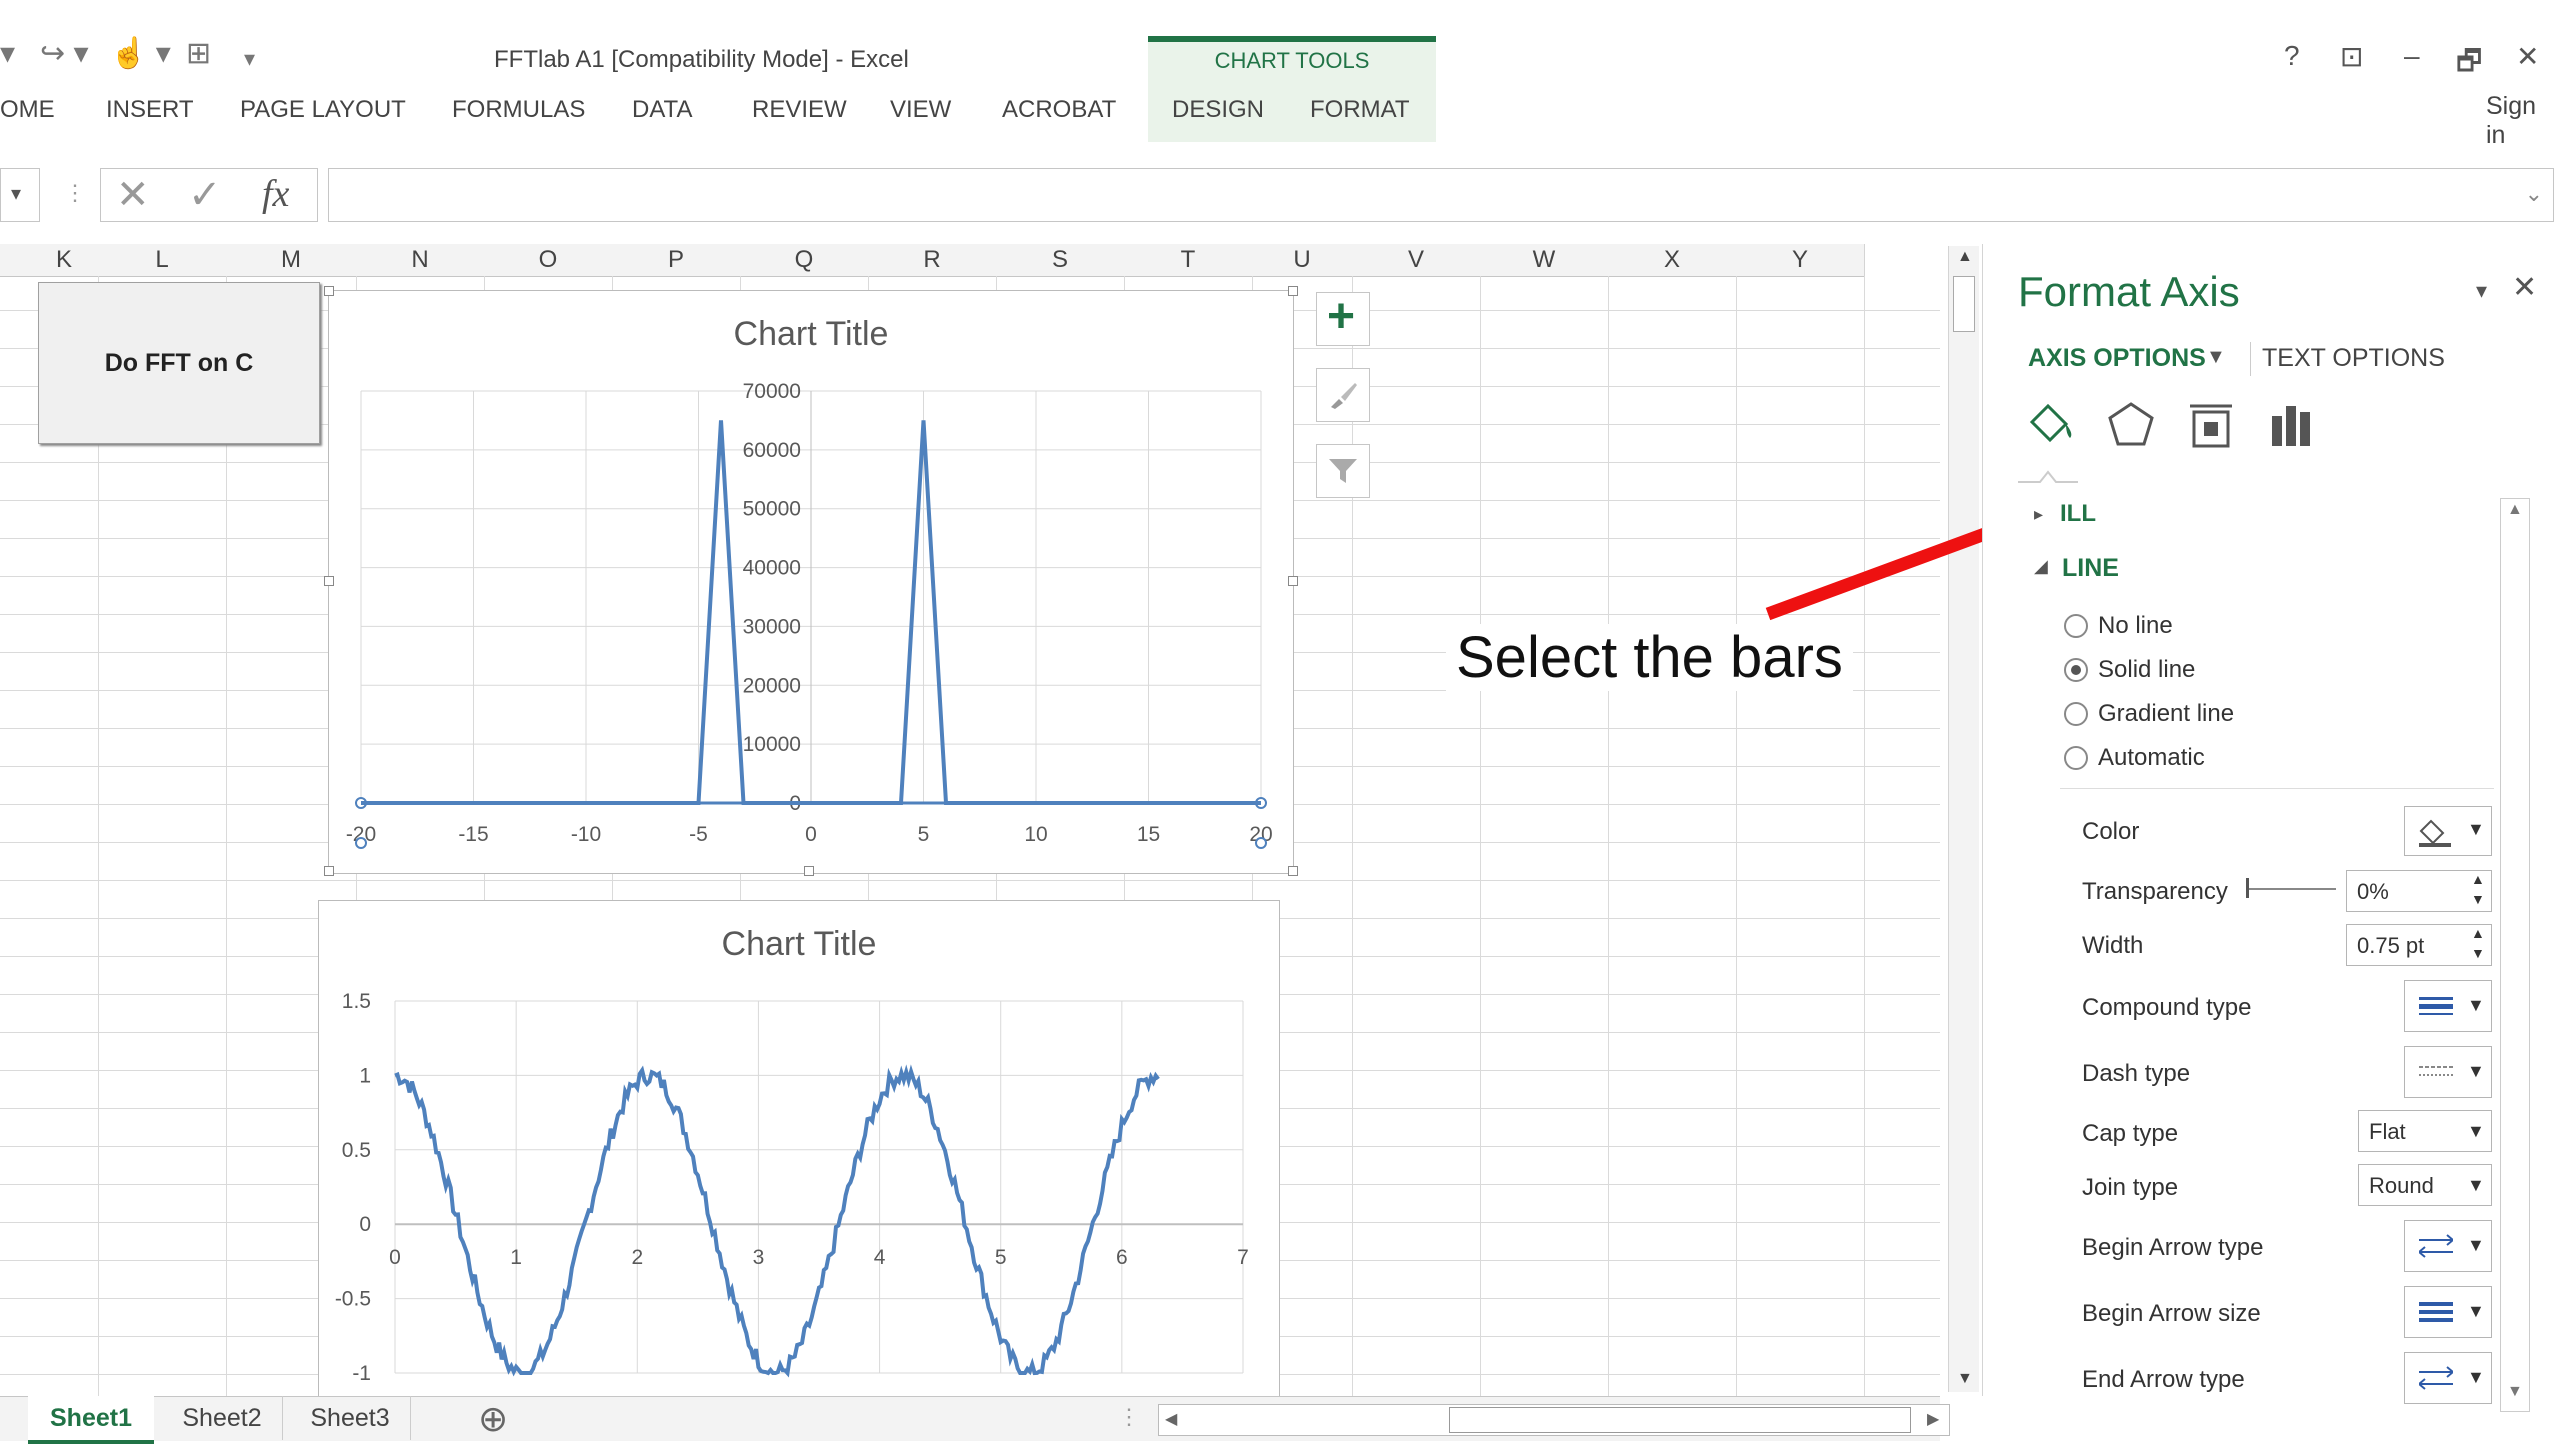  Describe the element at coordinates (1965, 1379) in the screenshot. I see `scroll-down-icon: ▼` at that location.